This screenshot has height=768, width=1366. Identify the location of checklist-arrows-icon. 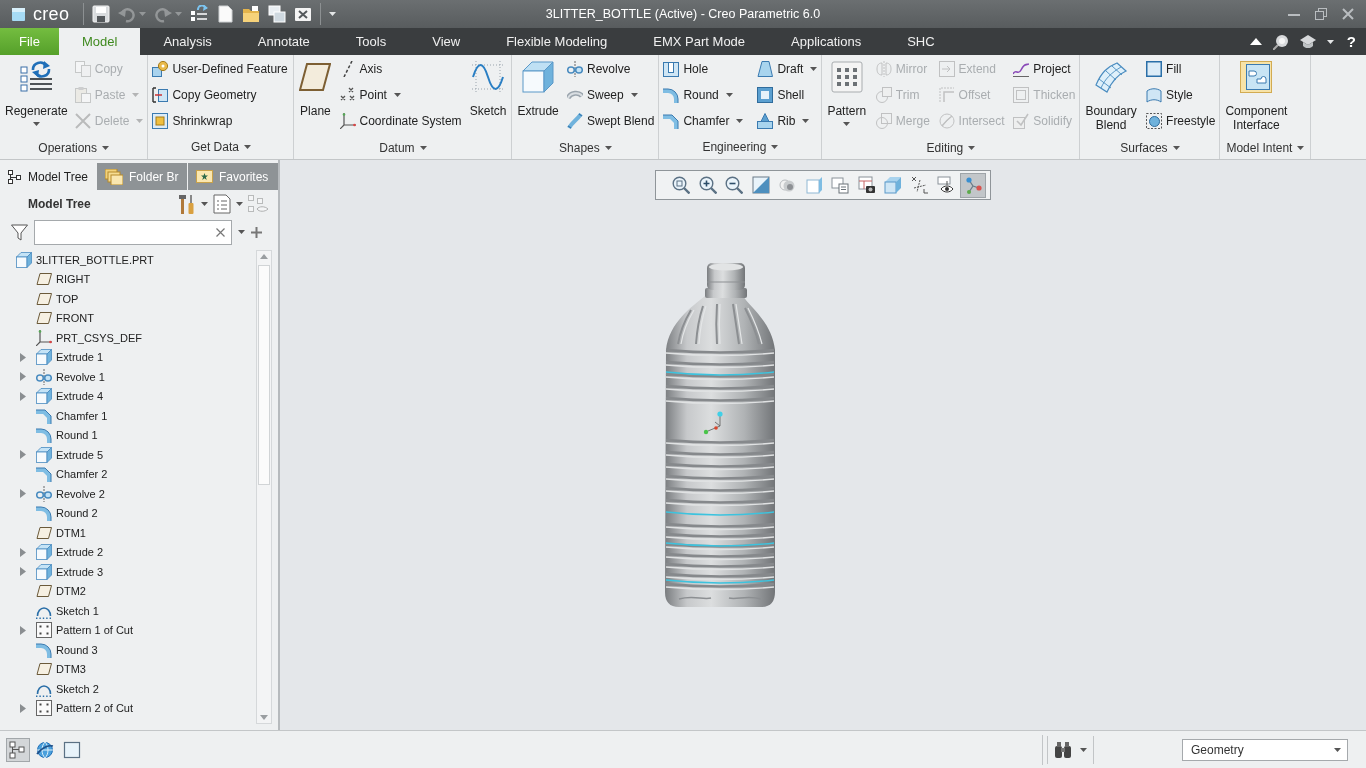
(199, 14).